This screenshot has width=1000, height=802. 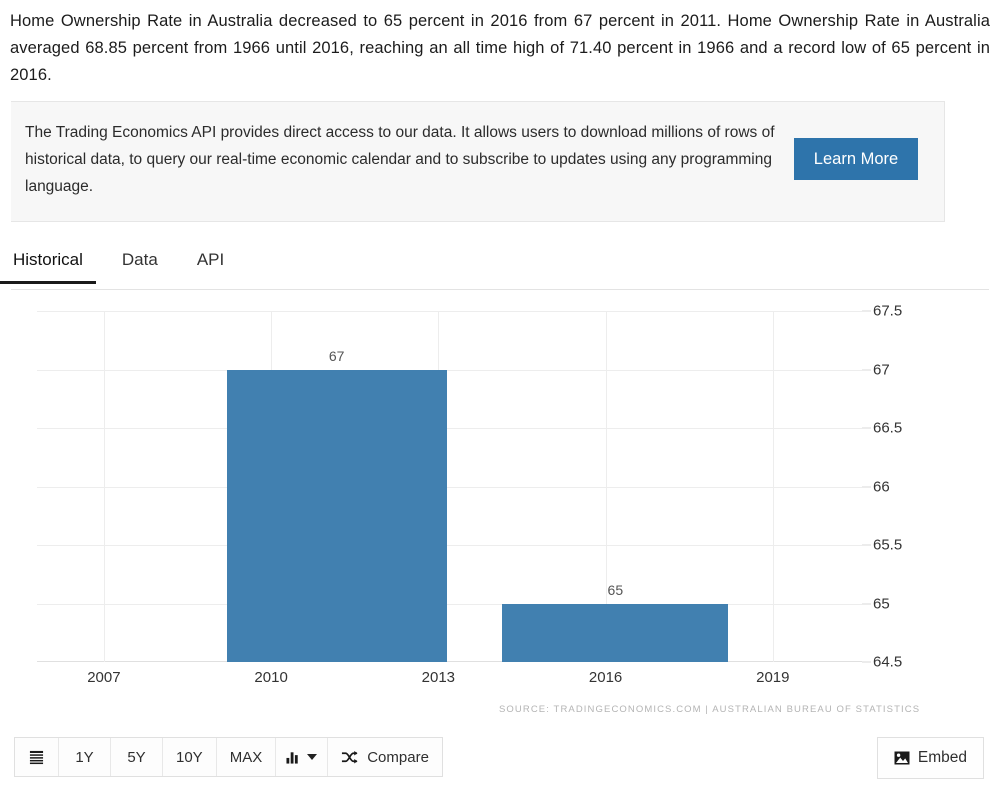 I want to click on chevron-down-icon, so click(x=312, y=757).